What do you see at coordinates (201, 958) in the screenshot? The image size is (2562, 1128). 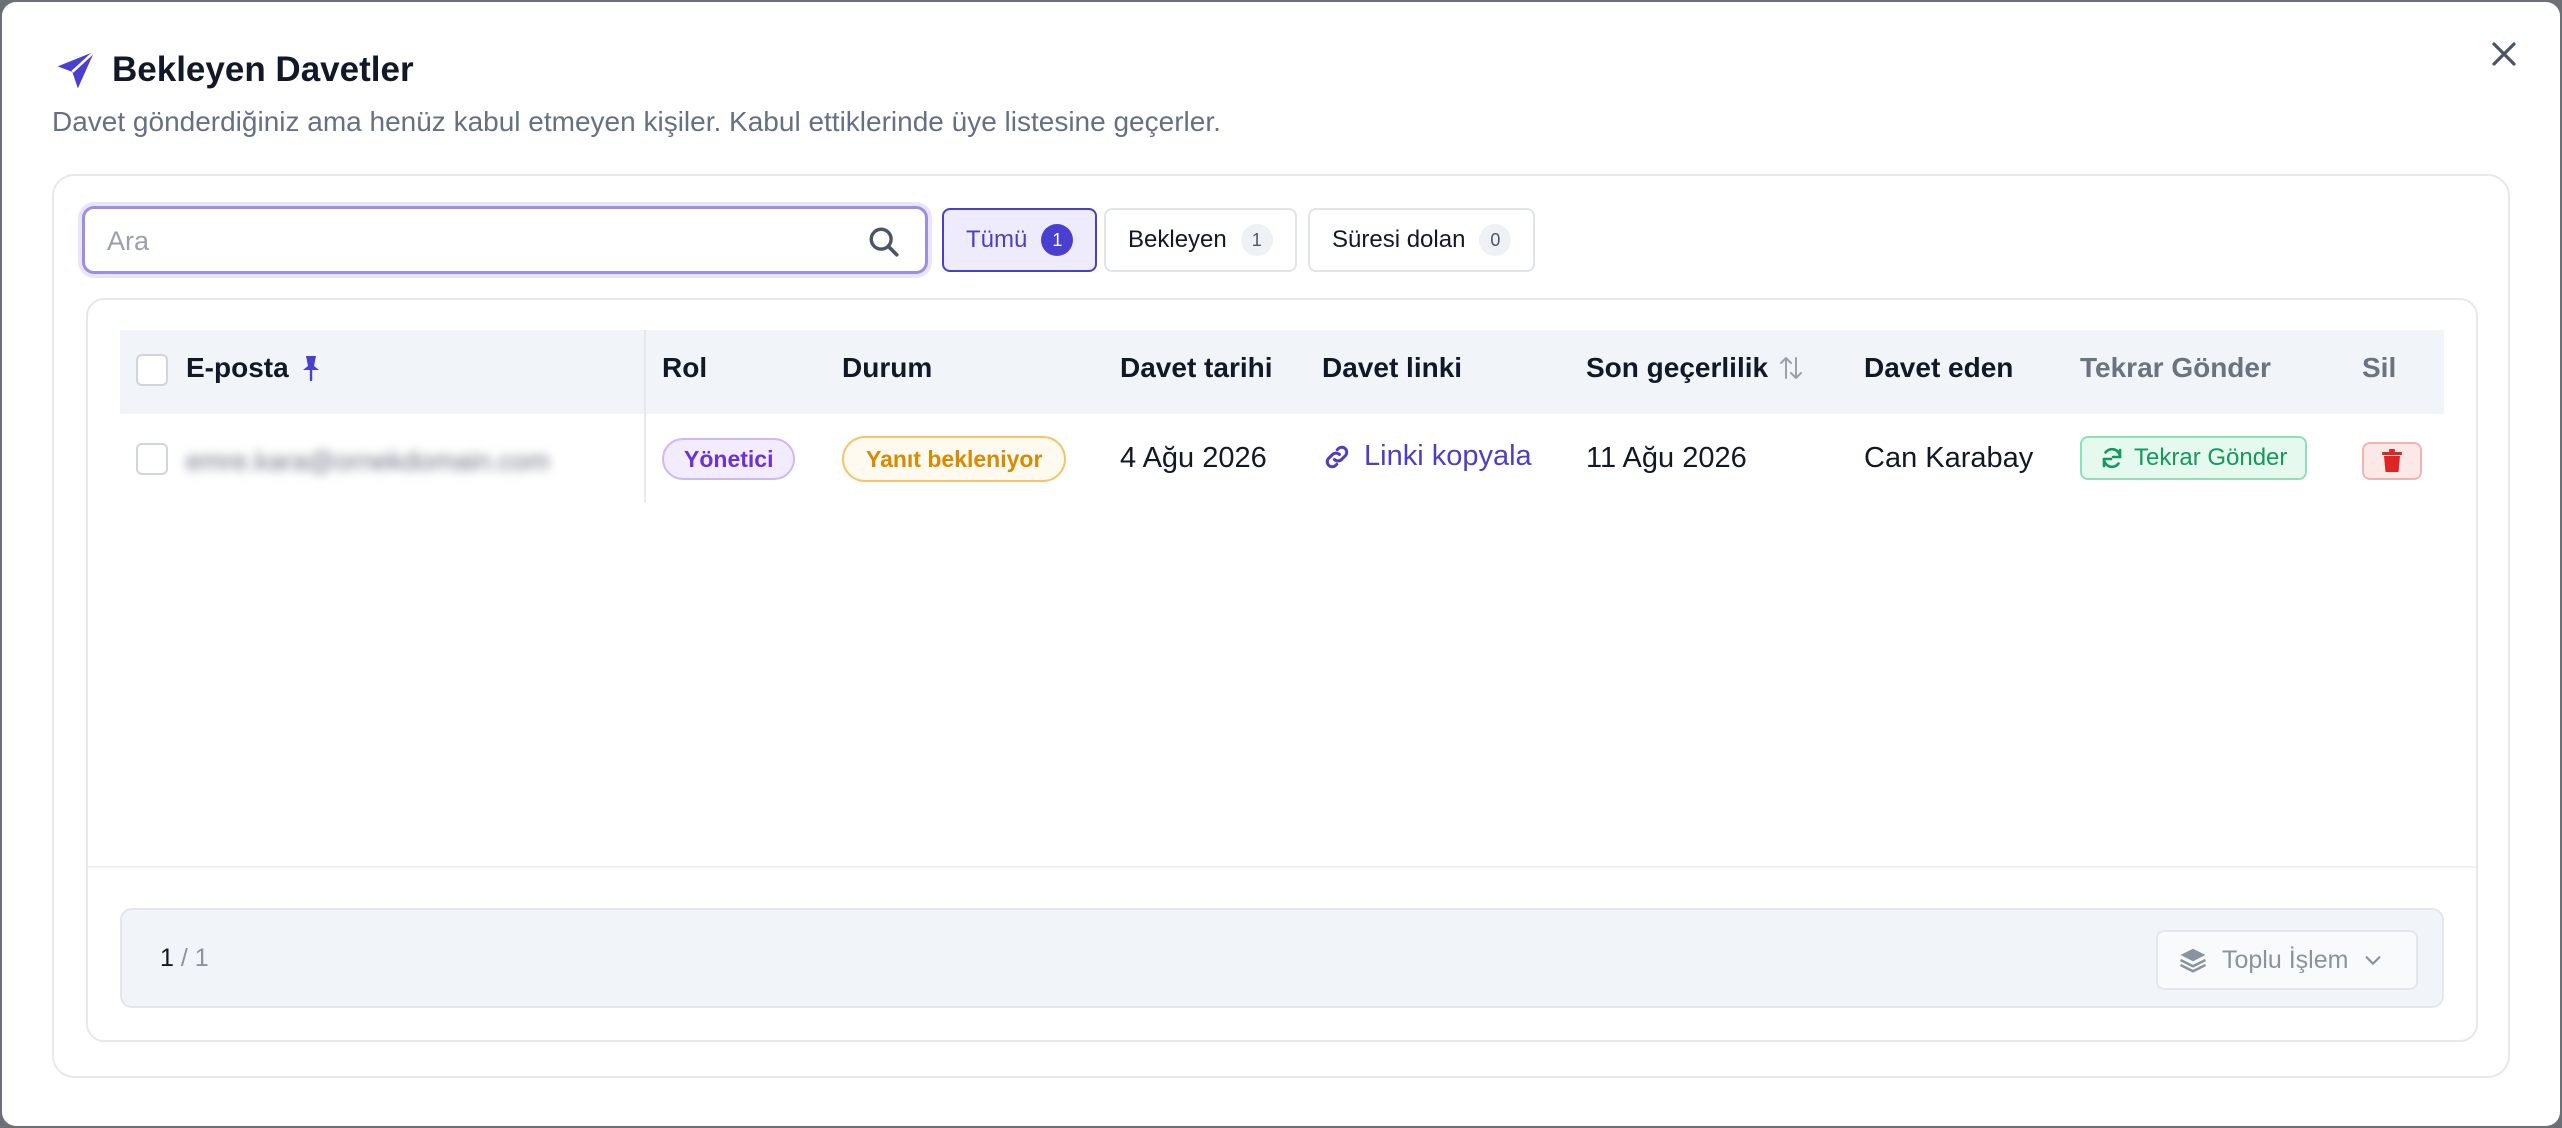 I see `page-total: 1` at bounding box center [201, 958].